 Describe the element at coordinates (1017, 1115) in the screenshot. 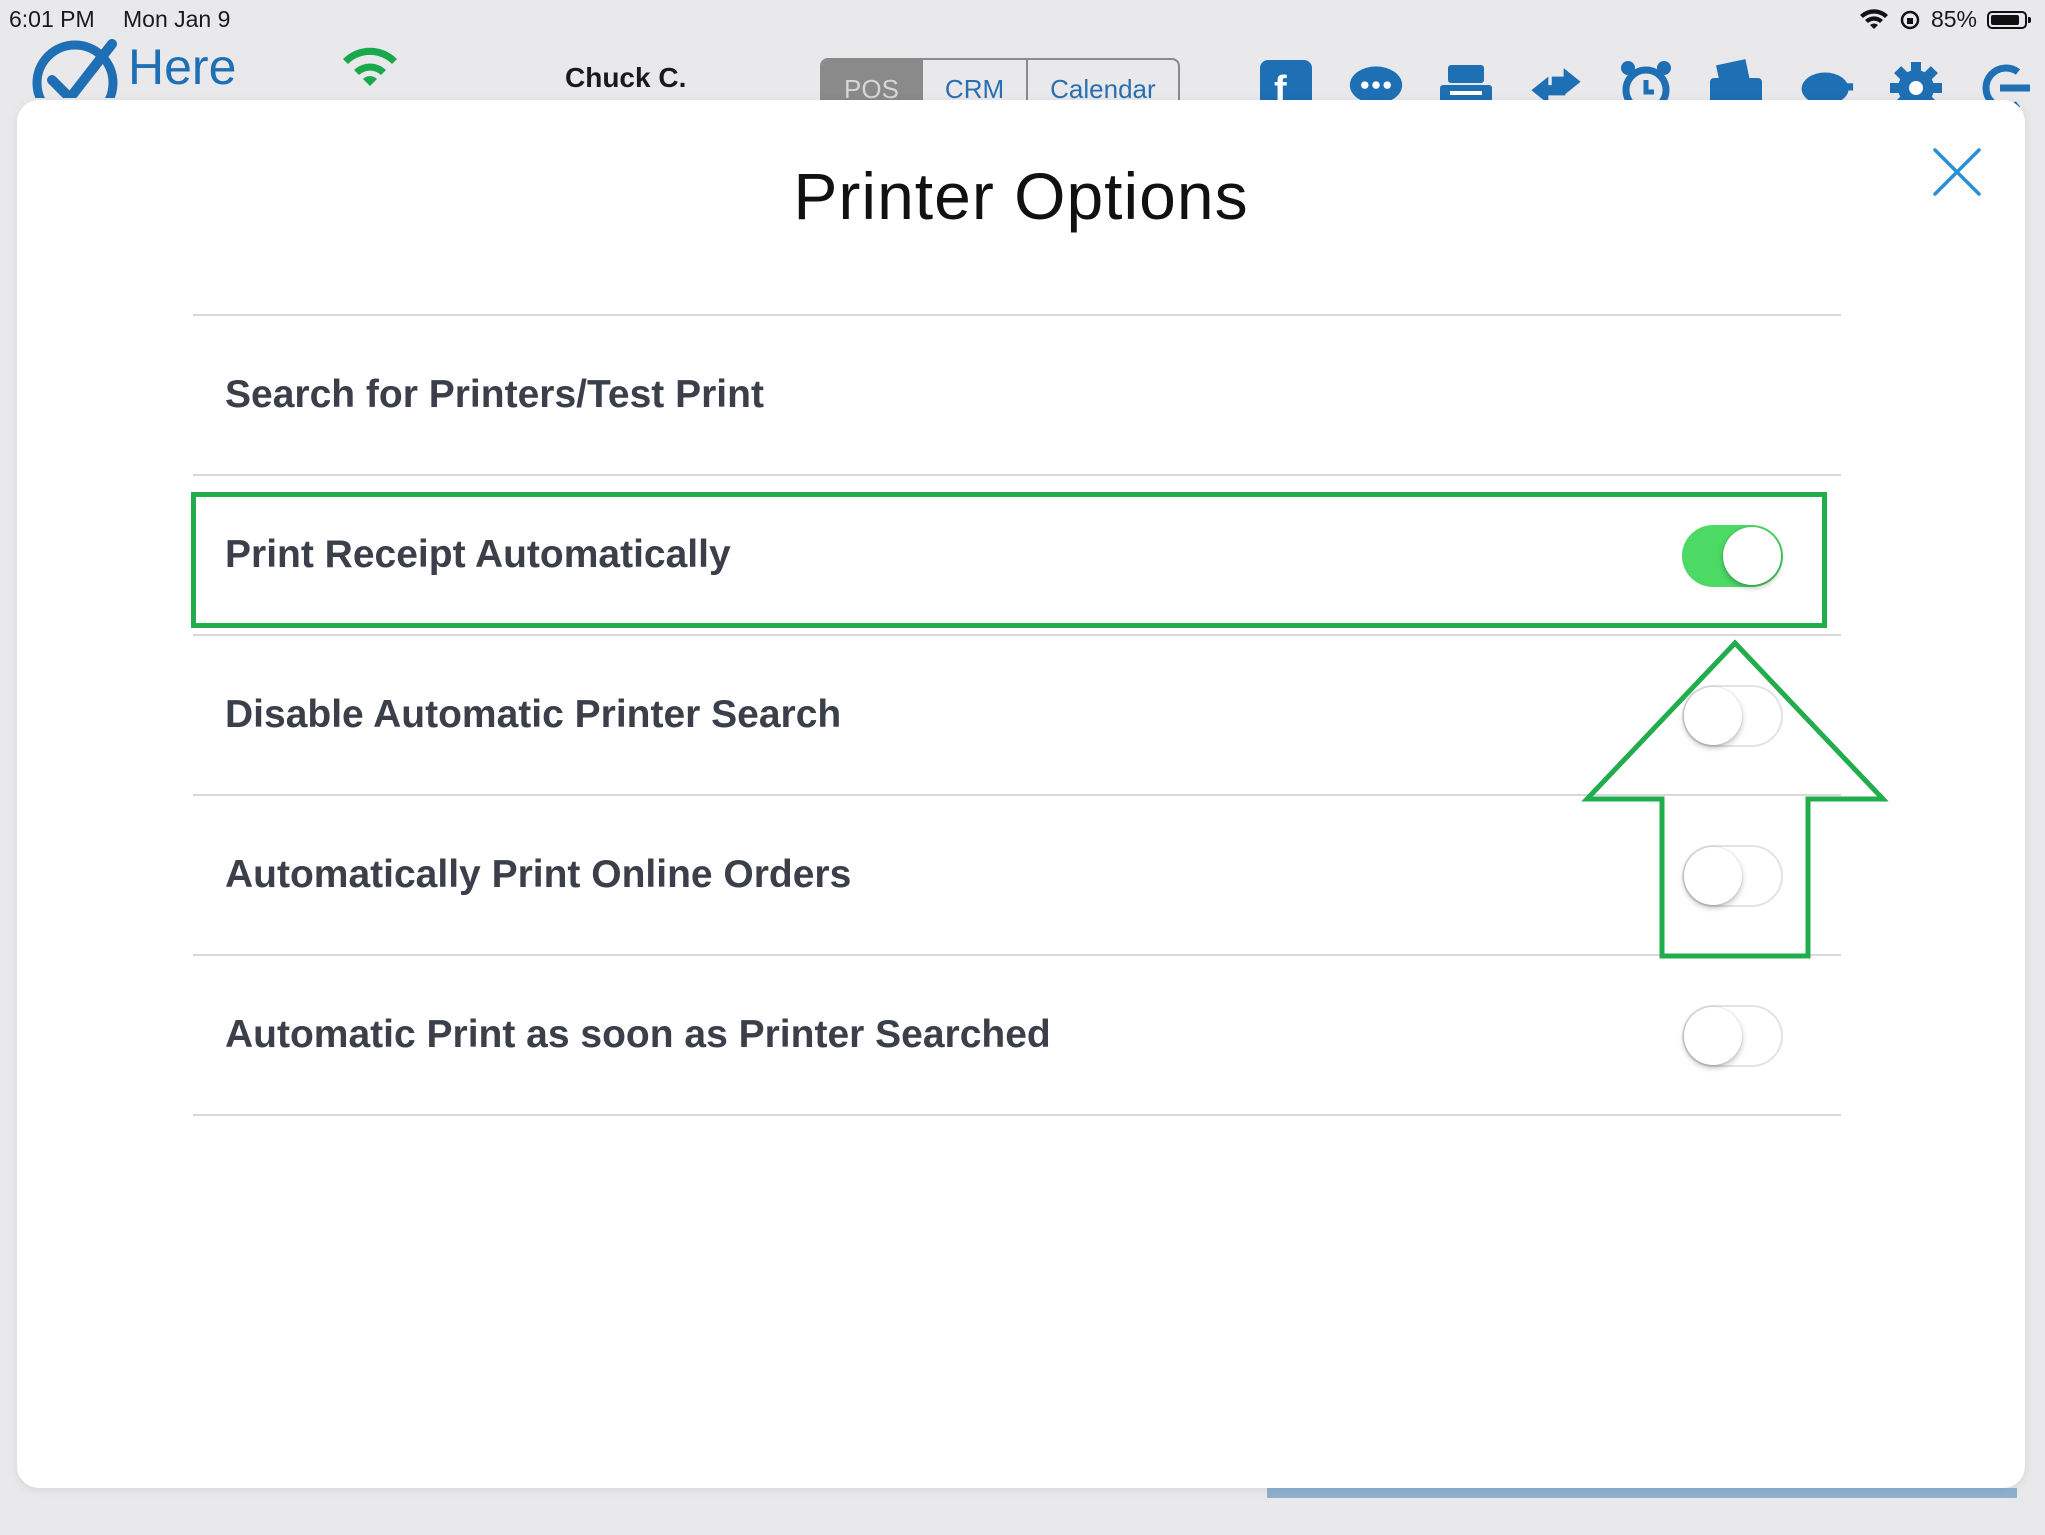

I see `divider` at that location.